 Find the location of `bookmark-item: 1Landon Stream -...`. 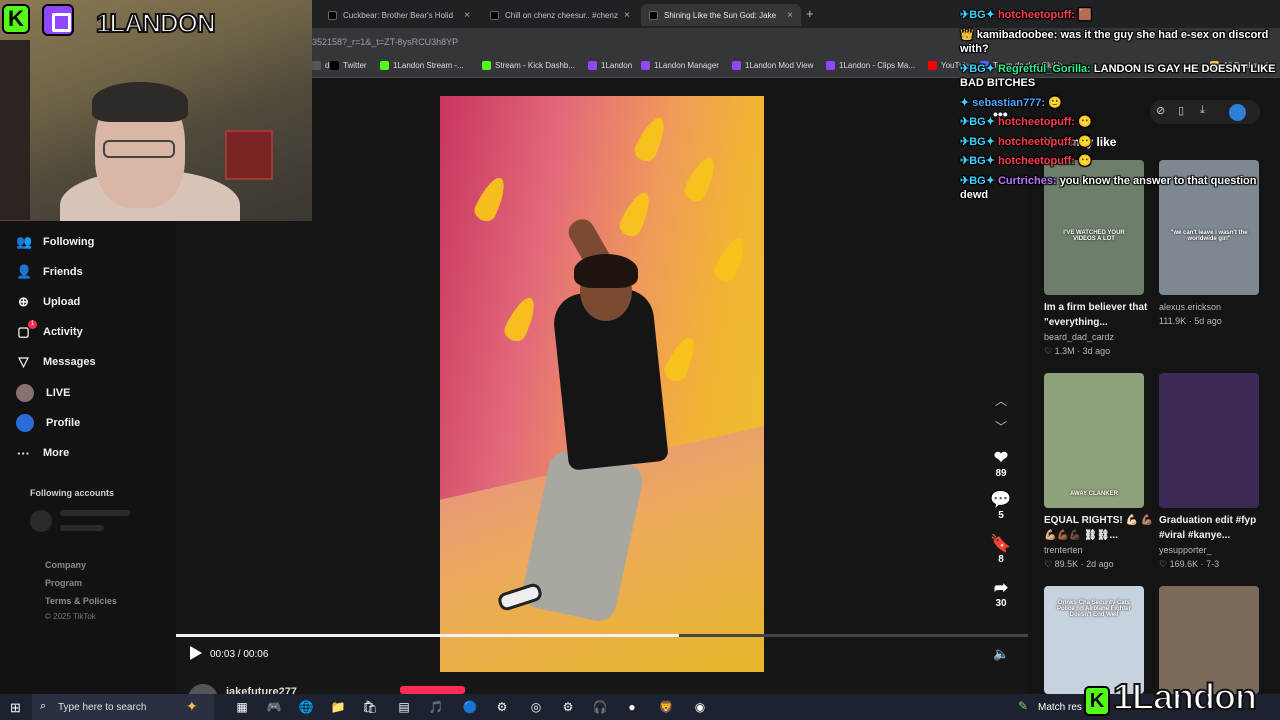

bookmark-item: 1Landon Stream -... is located at coordinates (422, 65).